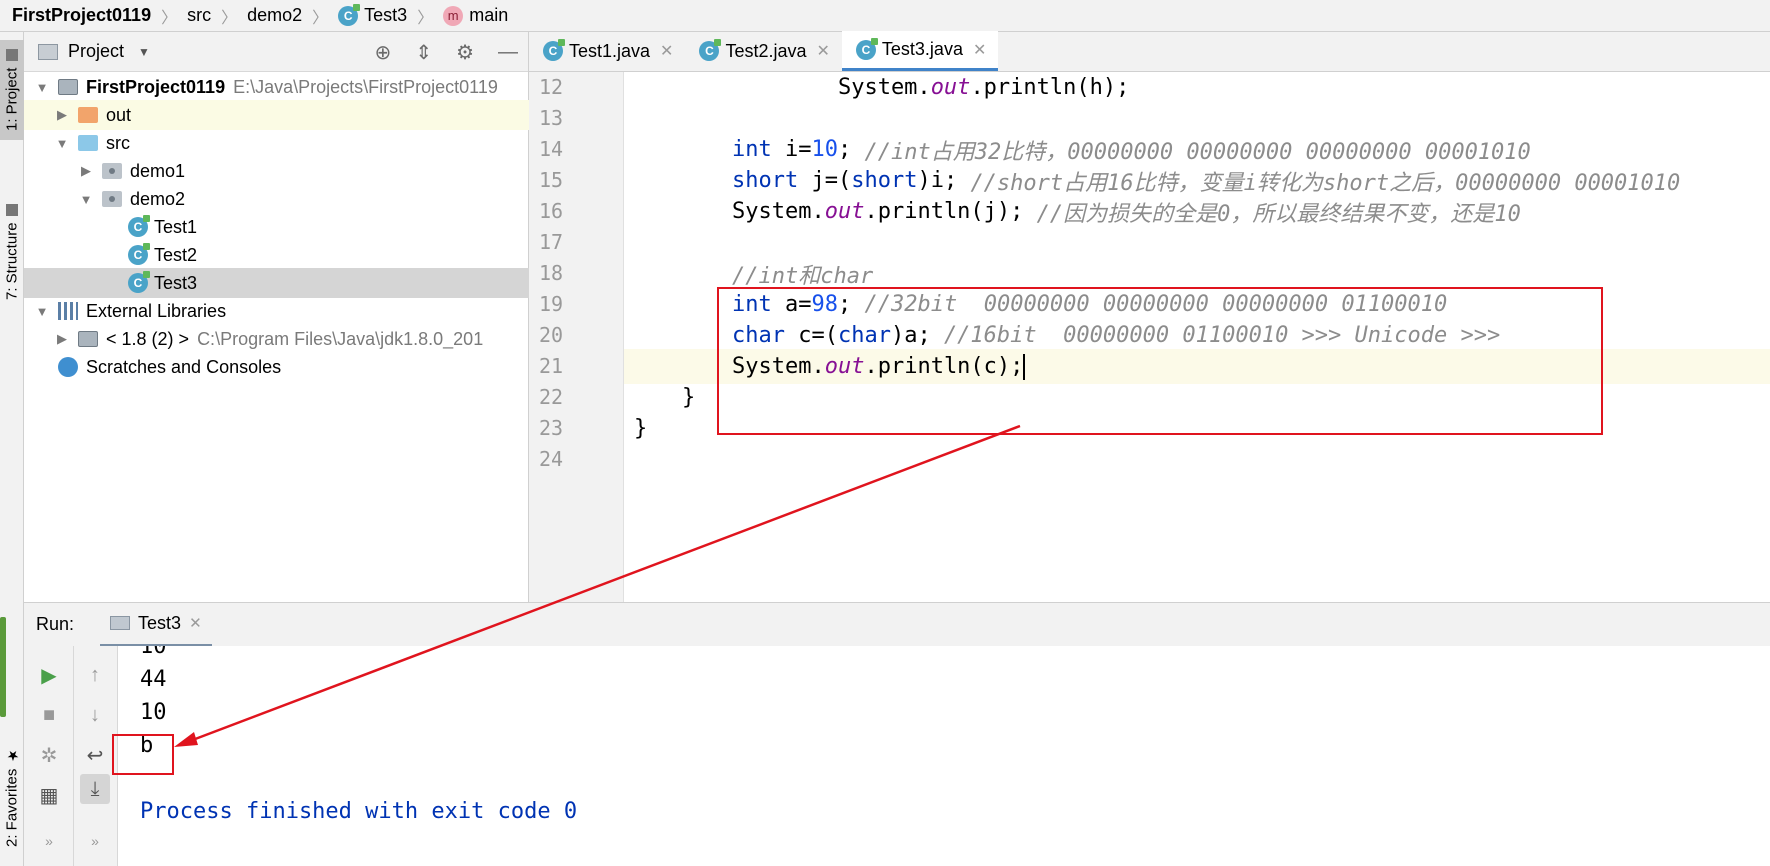  I want to click on line-number: 20, so click(551, 335).